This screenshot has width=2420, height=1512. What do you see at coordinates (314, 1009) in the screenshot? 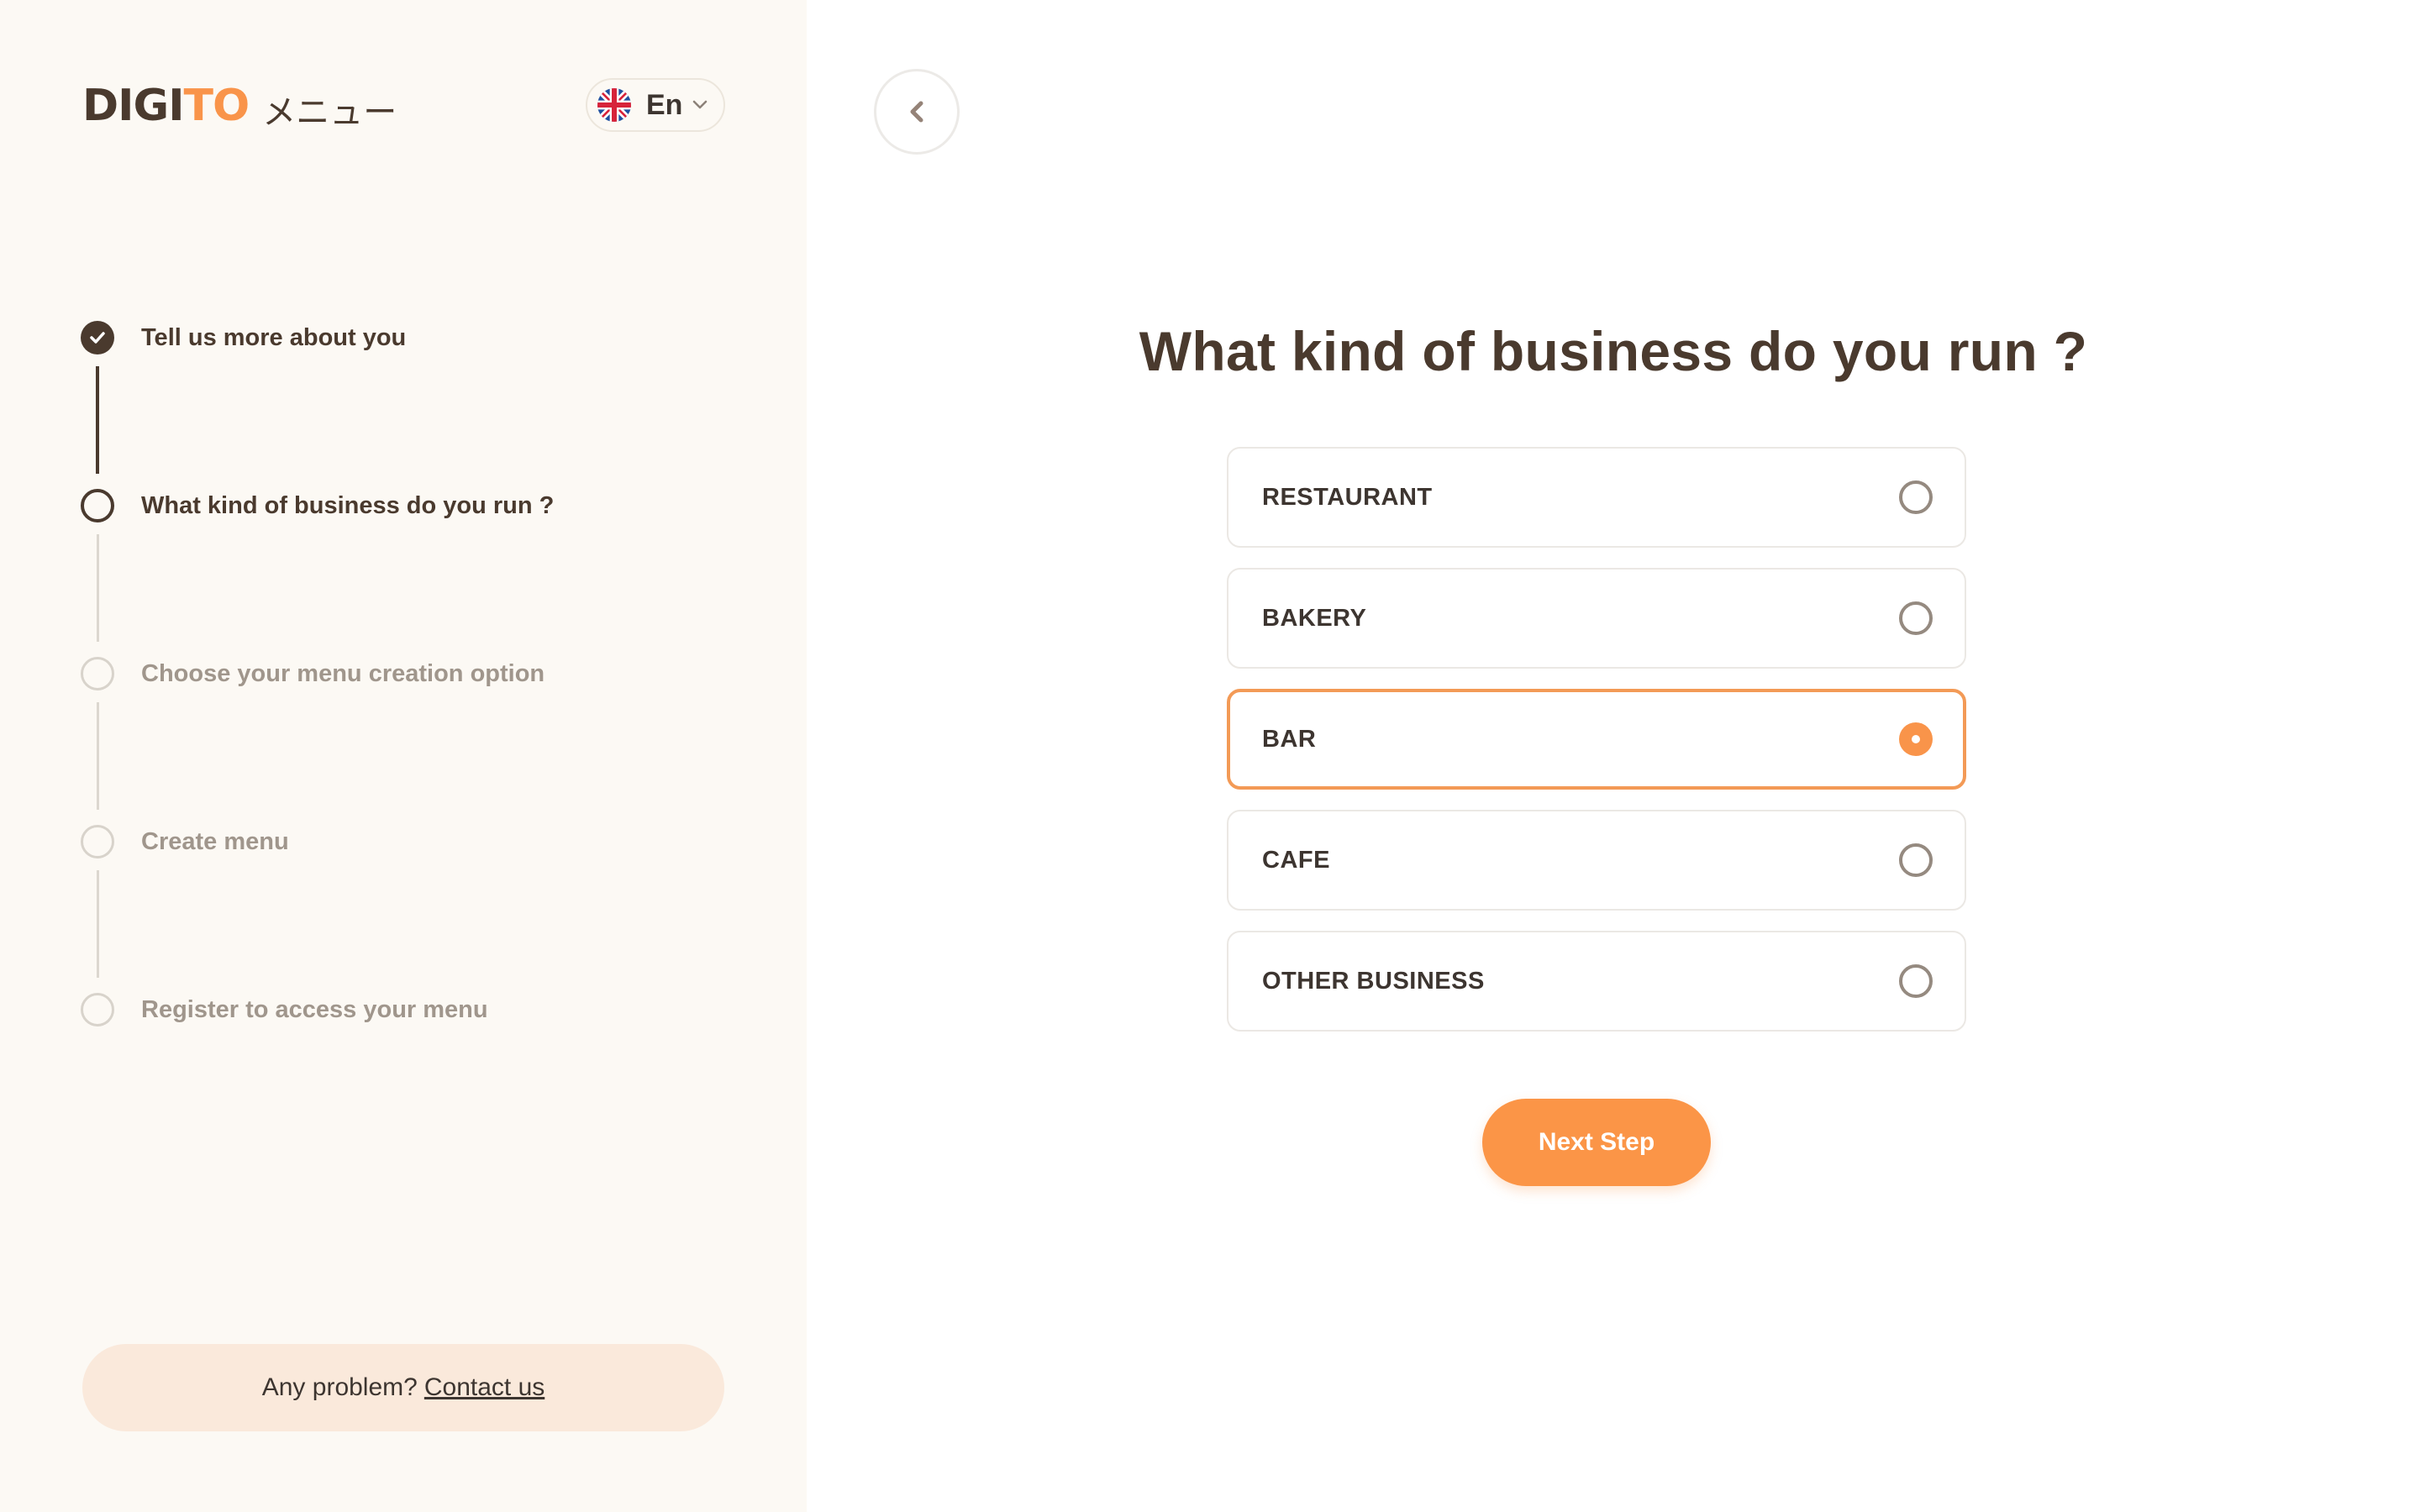
I see `step-label: Register to access your menu` at bounding box center [314, 1009].